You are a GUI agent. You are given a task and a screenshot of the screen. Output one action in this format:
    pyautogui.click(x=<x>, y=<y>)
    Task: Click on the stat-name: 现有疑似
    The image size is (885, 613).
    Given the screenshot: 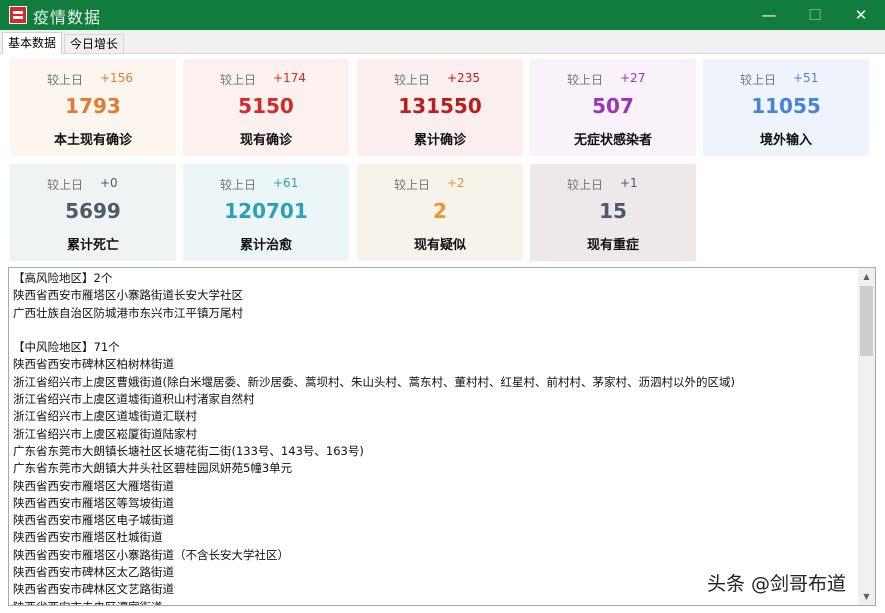 What is the action you would take?
    pyautogui.click(x=439, y=245)
    